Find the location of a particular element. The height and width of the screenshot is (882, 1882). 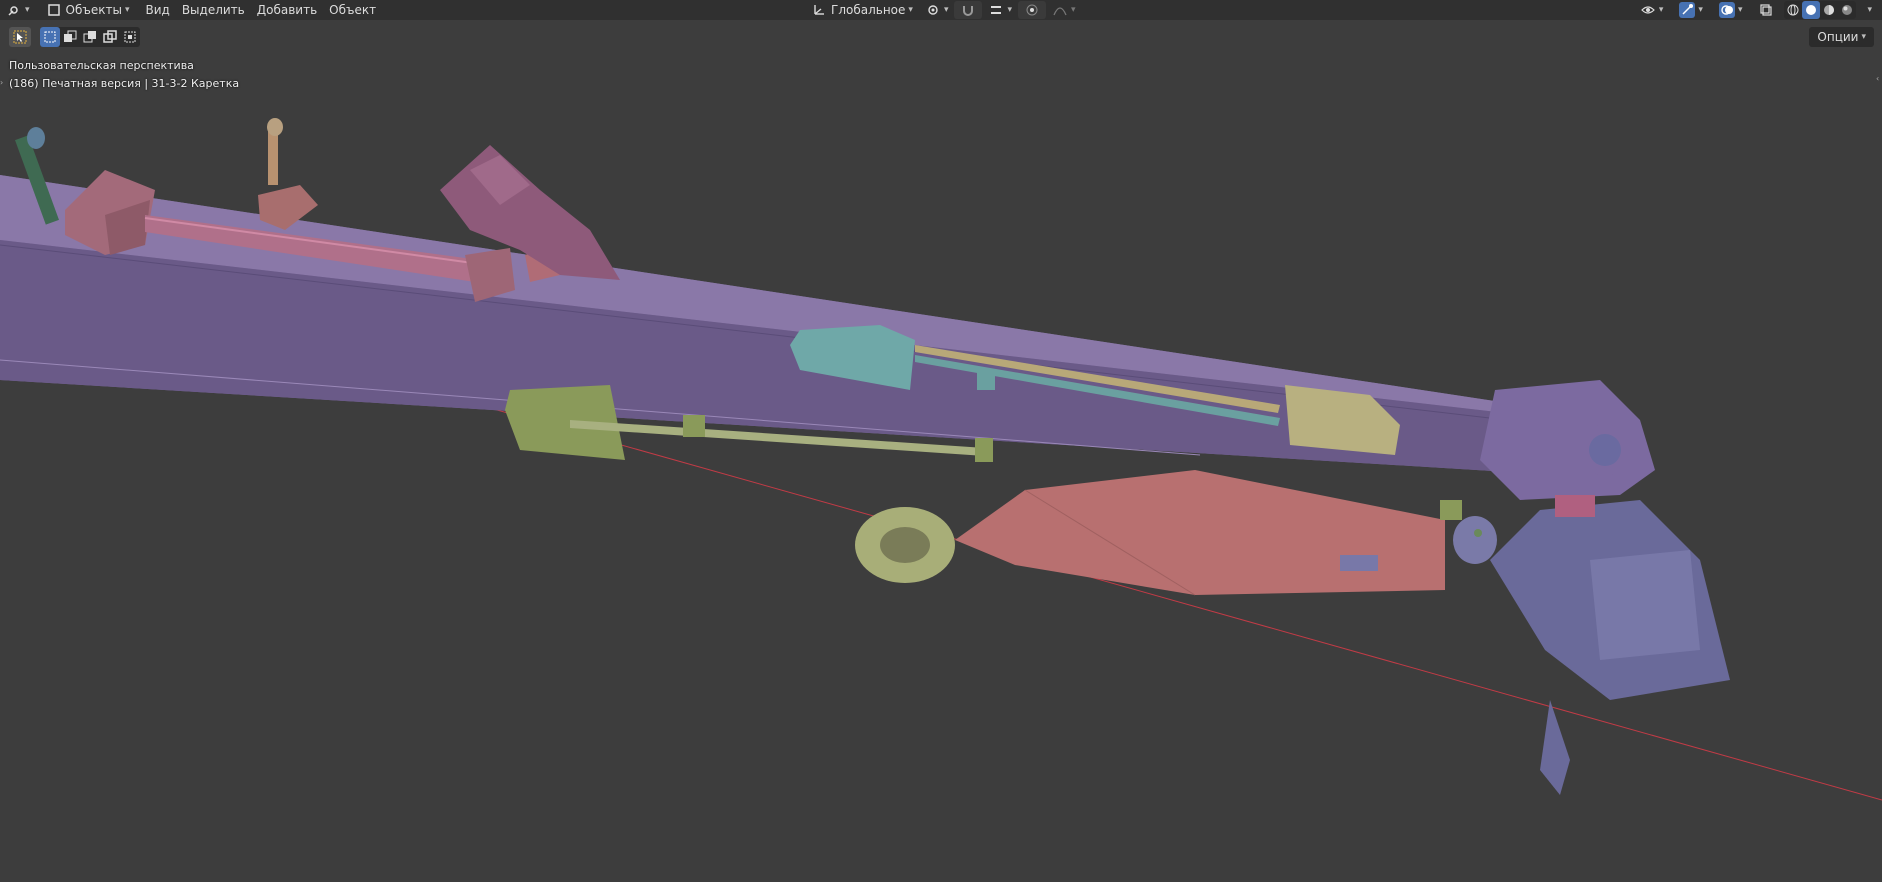

wireframe-sphere-icon is located at coordinates (1793, 10).